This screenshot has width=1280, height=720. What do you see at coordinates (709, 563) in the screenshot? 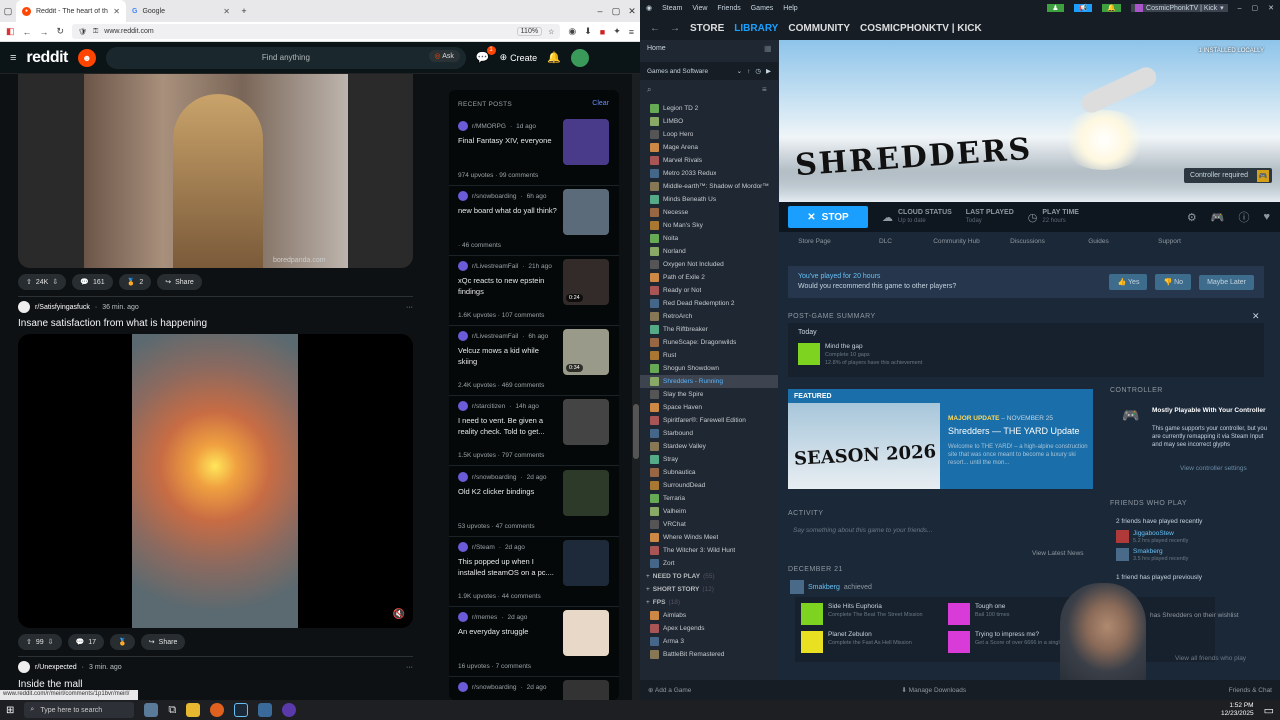
I see `library-game-item: Zort` at bounding box center [709, 563].